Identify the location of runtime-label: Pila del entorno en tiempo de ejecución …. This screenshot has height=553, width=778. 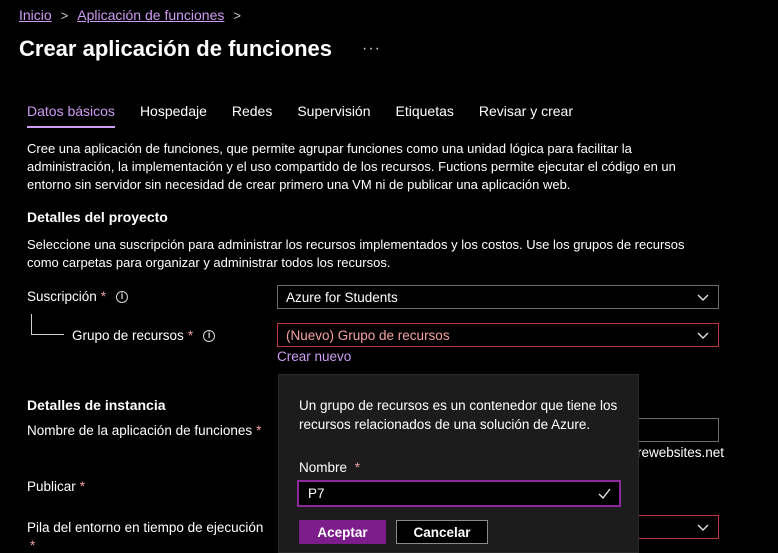
(145, 536).